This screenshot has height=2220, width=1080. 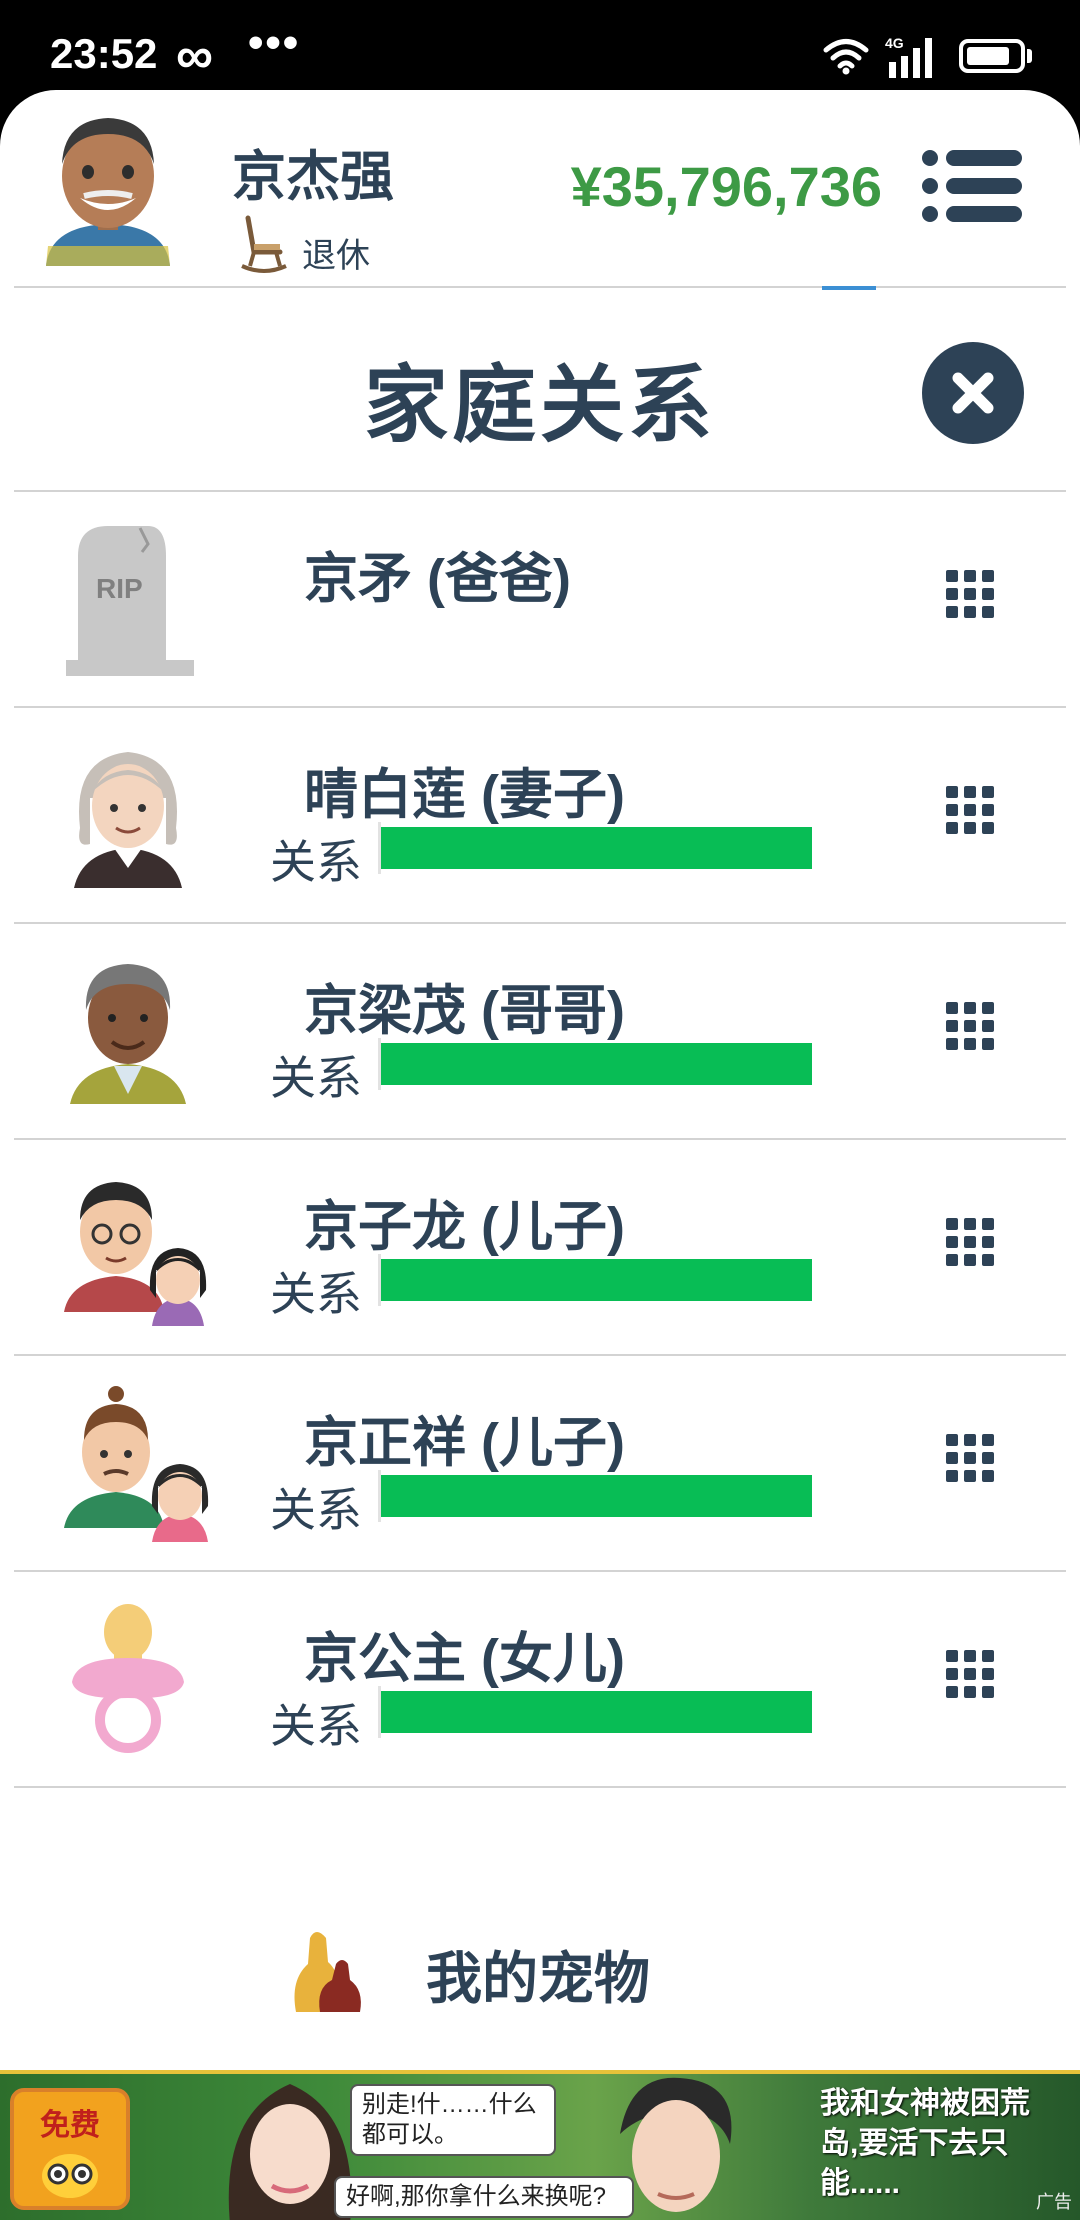 What do you see at coordinates (128, 1678) in the screenshot?
I see `pacifier-icon` at bounding box center [128, 1678].